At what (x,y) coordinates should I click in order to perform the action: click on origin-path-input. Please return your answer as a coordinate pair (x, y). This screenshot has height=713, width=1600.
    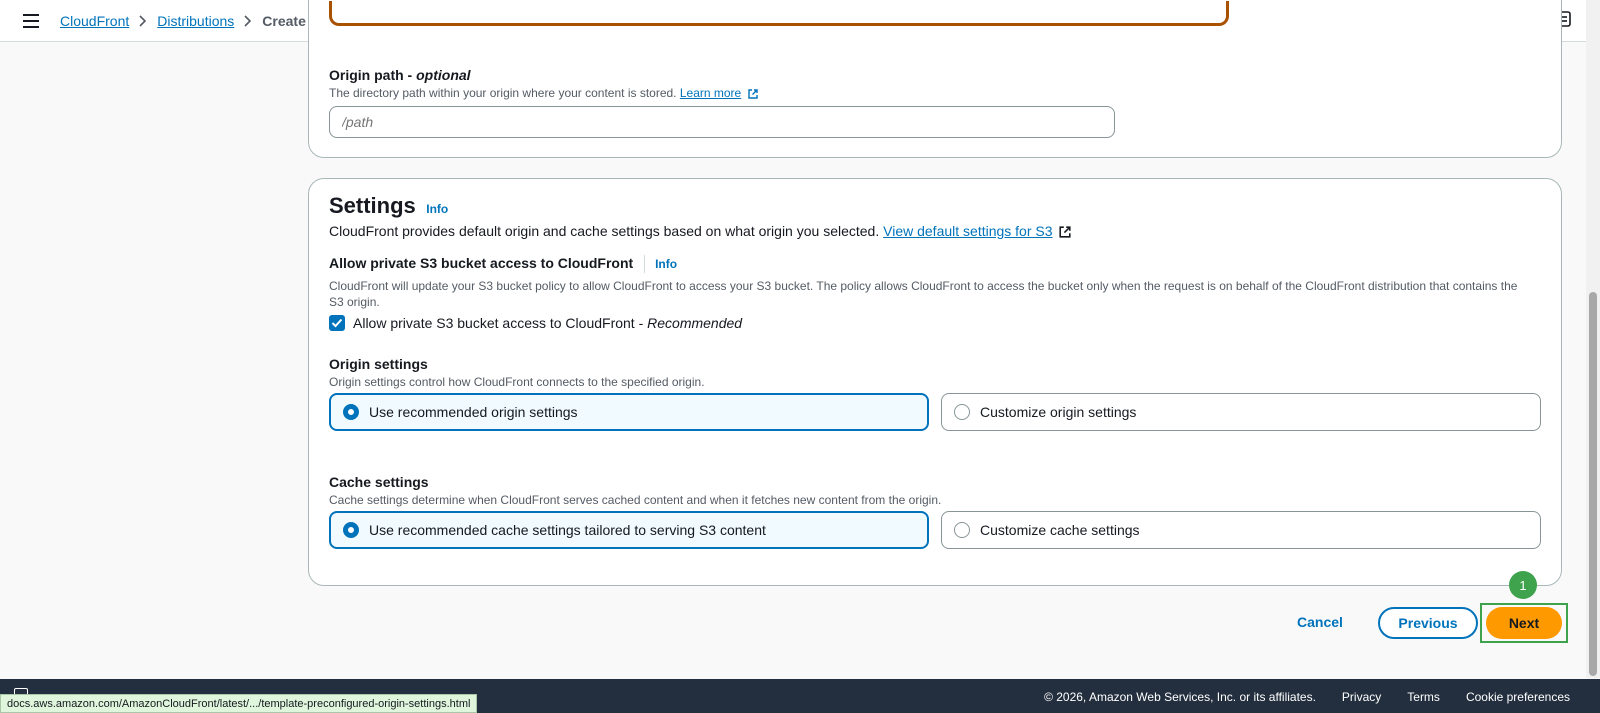
    Looking at the image, I should click on (722, 122).